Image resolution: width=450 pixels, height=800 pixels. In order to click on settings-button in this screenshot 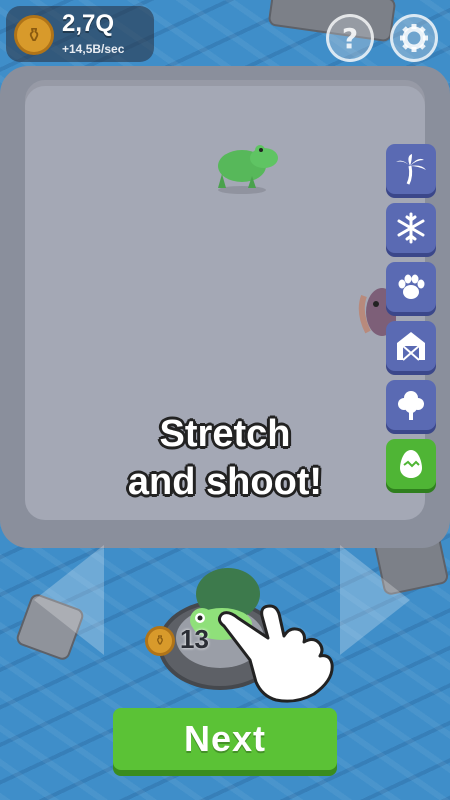, I will do `click(414, 38)`.